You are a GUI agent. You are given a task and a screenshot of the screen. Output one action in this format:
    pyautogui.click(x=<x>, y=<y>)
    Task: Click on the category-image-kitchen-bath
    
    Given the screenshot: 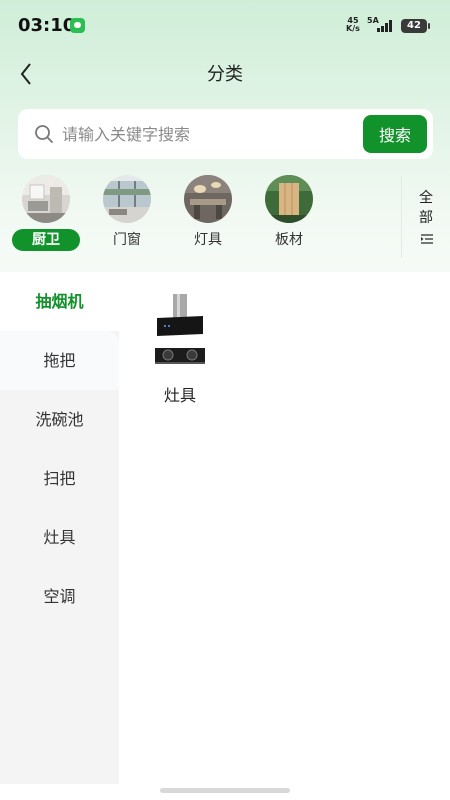 What is the action you would take?
    pyautogui.click(x=46, y=199)
    